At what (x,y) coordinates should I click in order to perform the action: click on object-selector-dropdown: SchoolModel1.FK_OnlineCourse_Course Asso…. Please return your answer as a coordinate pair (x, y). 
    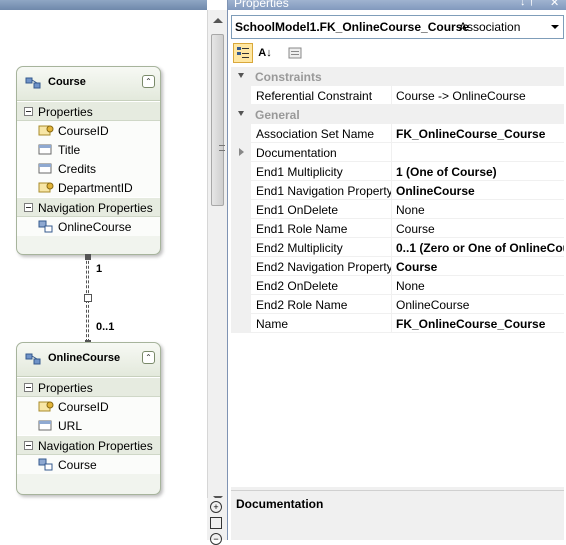
    Looking at the image, I should click on (397, 27).